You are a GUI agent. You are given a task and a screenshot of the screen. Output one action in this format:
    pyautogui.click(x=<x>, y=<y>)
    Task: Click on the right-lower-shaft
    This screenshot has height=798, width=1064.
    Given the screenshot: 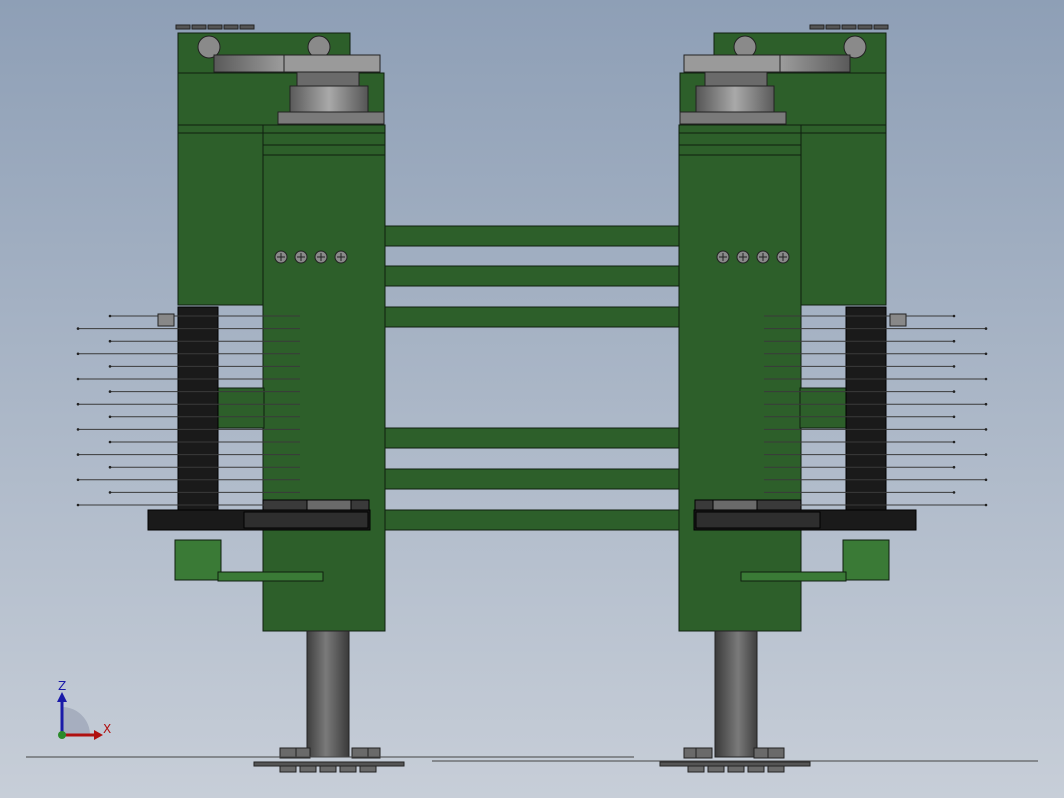 What is the action you would take?
    pyautogui.click(x=736, y=694)
    